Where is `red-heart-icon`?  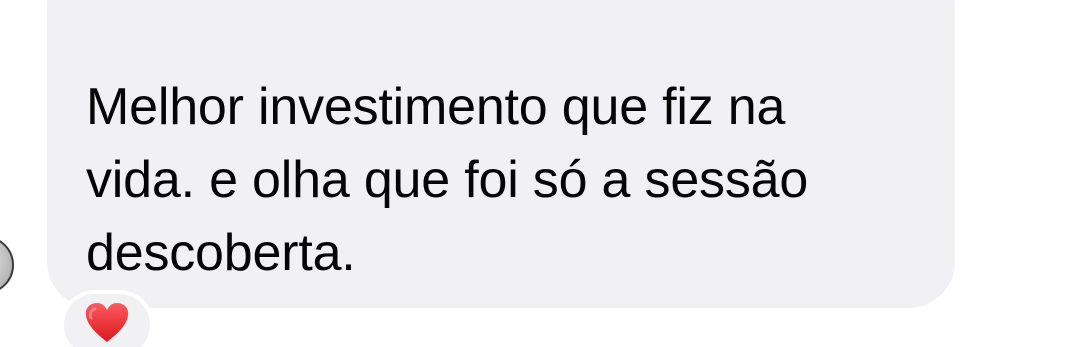 red-heart-icon is located at coordinates (107, 322).